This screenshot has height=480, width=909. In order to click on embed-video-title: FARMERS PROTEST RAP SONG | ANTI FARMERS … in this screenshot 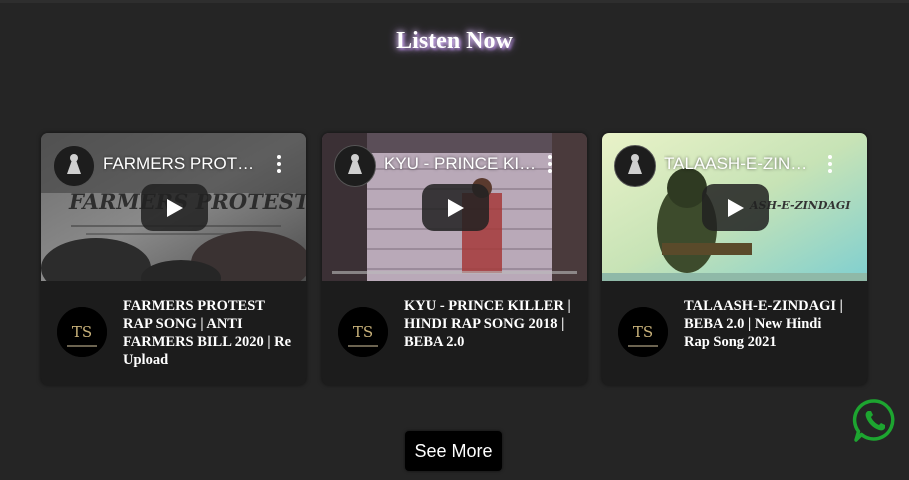, I will do `click(183, 164)`.